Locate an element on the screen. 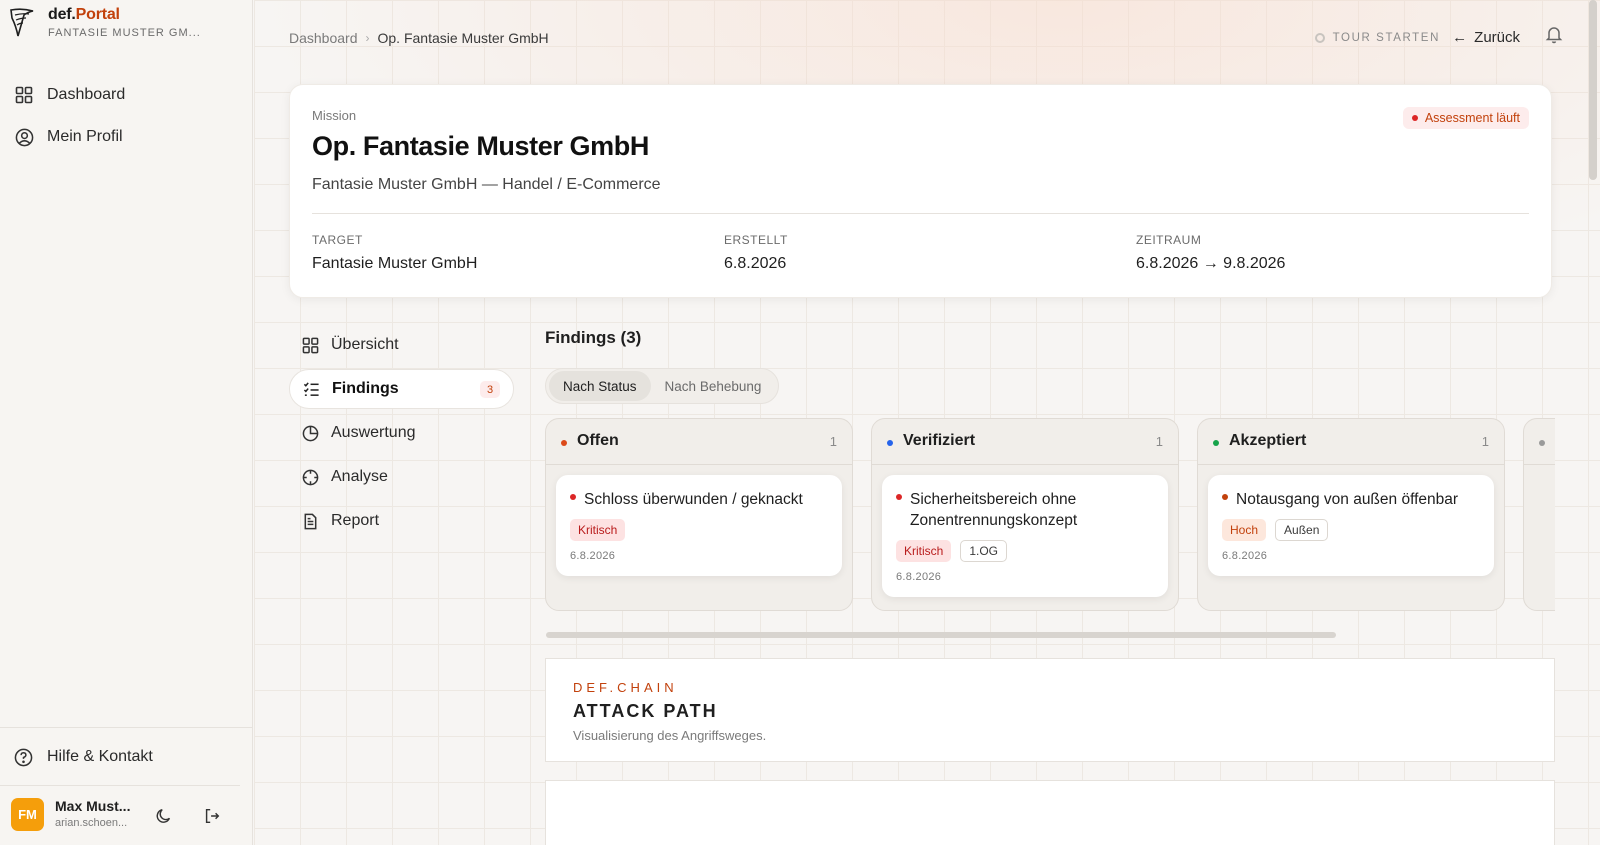 The image size is (1600, 845). column-header: Offen 1 is located at coordinates (699, 442).